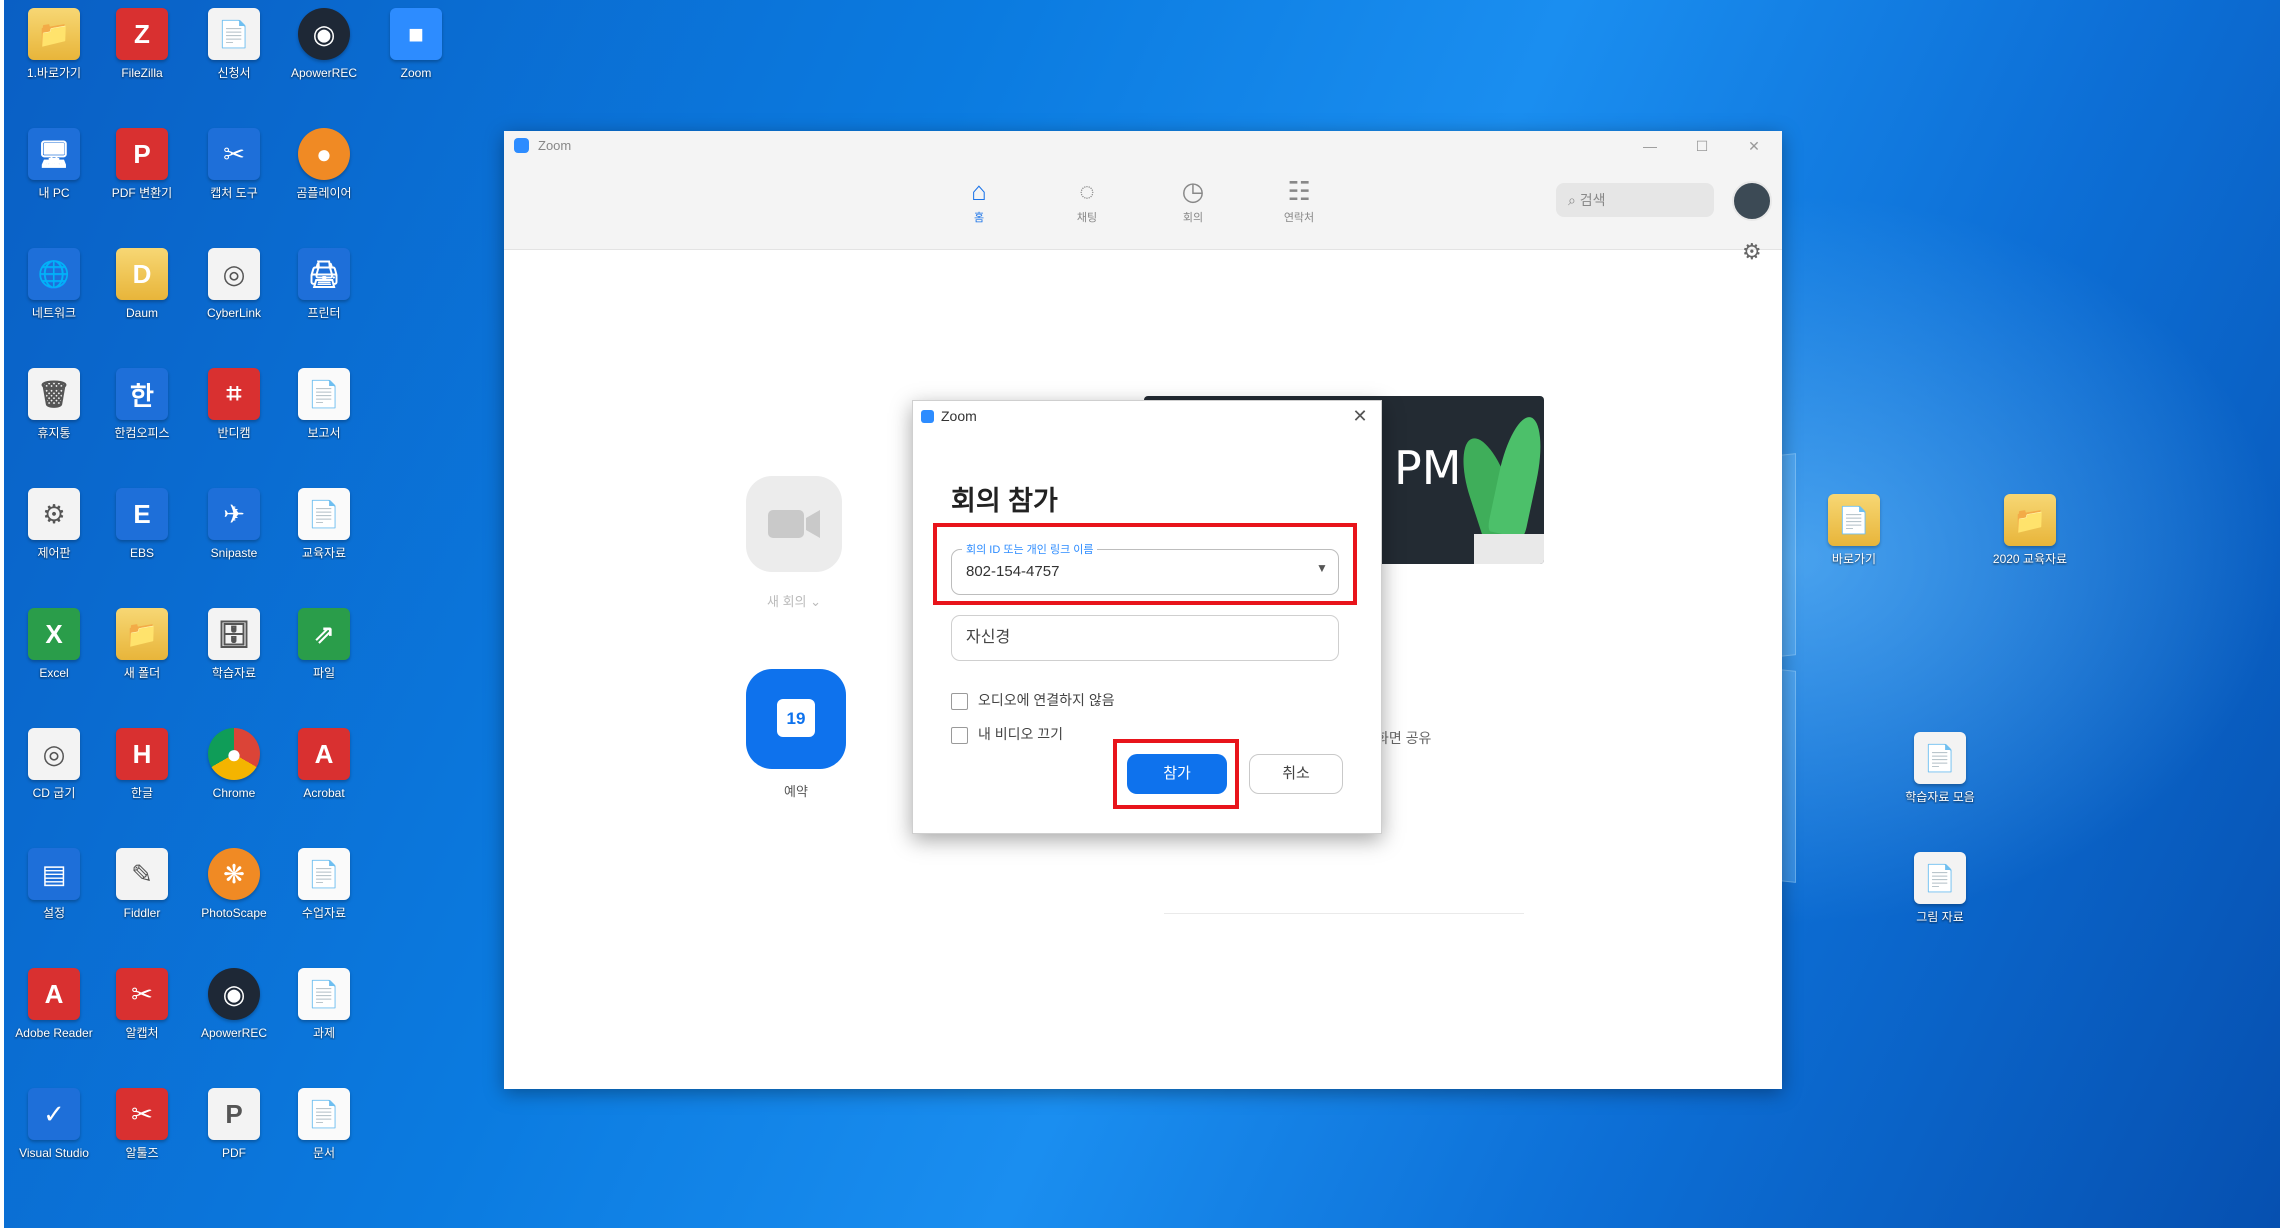 Image resolution: width=2280 pixels, height=1232 pixels. I want to click on shortcut-icon: ⇗, so click(324, 634).